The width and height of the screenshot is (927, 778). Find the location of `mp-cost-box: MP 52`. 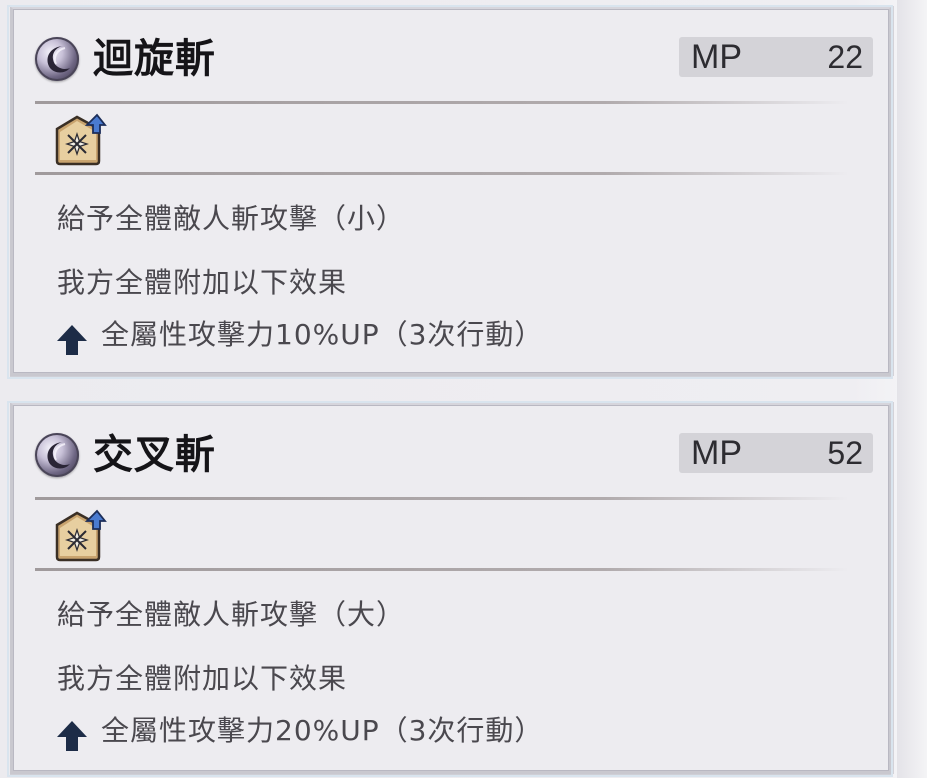

mp-cost-box: MP 52 is located at coordinates (776, 453).